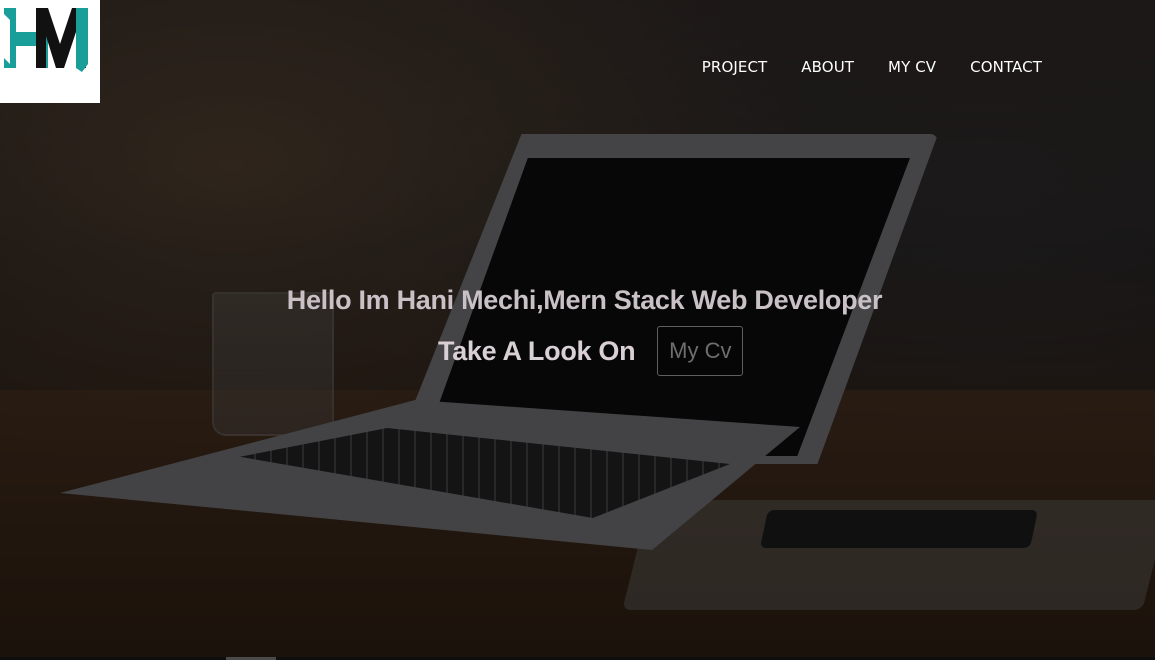  Describe the element at coordinates (1006, 67) in the screenshot. I see `nav-item-contact: CONTACT` at that location.